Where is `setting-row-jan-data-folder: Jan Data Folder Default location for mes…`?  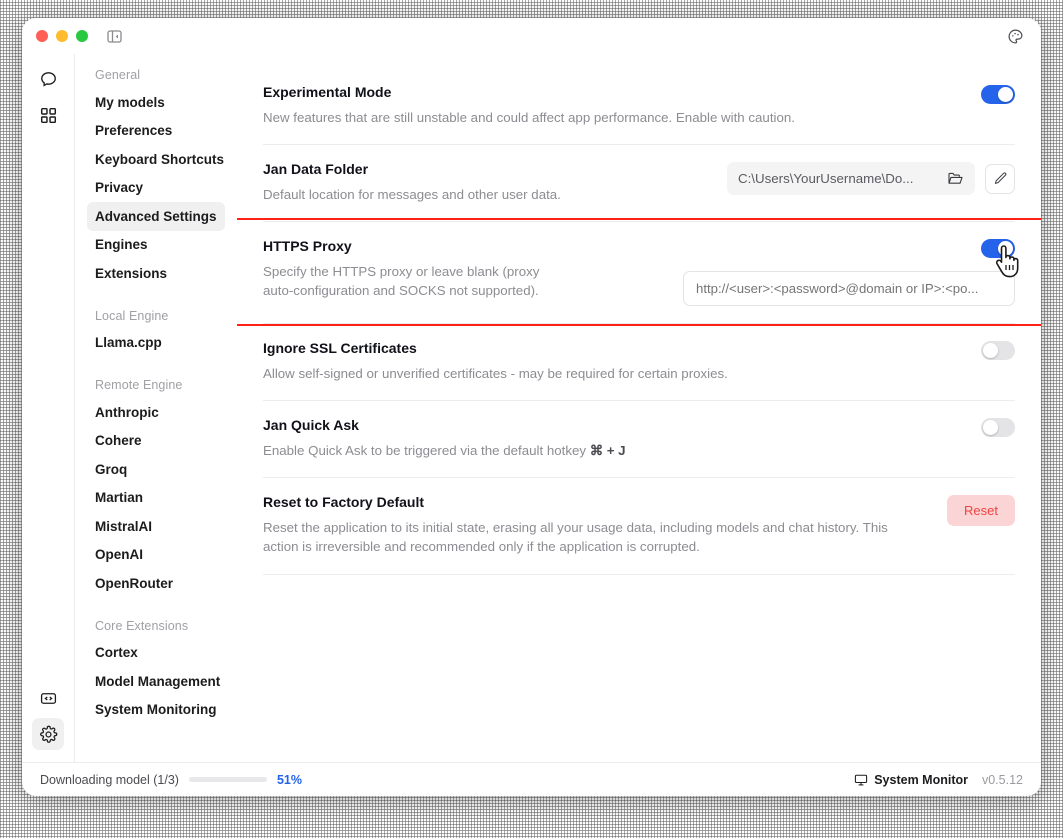 setting-row-jan-data-folder: Jan Data Folder Default location for mes… is located at coordinates (639, 184).